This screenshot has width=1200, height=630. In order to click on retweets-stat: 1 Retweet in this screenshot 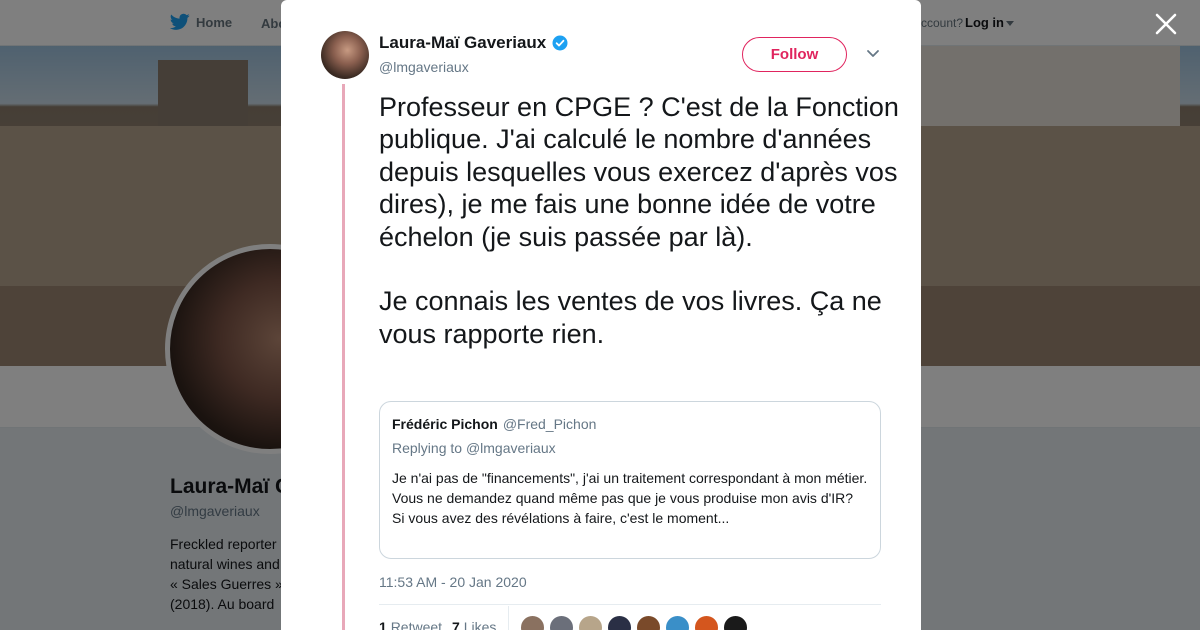, I will do `click(410, 624)`.